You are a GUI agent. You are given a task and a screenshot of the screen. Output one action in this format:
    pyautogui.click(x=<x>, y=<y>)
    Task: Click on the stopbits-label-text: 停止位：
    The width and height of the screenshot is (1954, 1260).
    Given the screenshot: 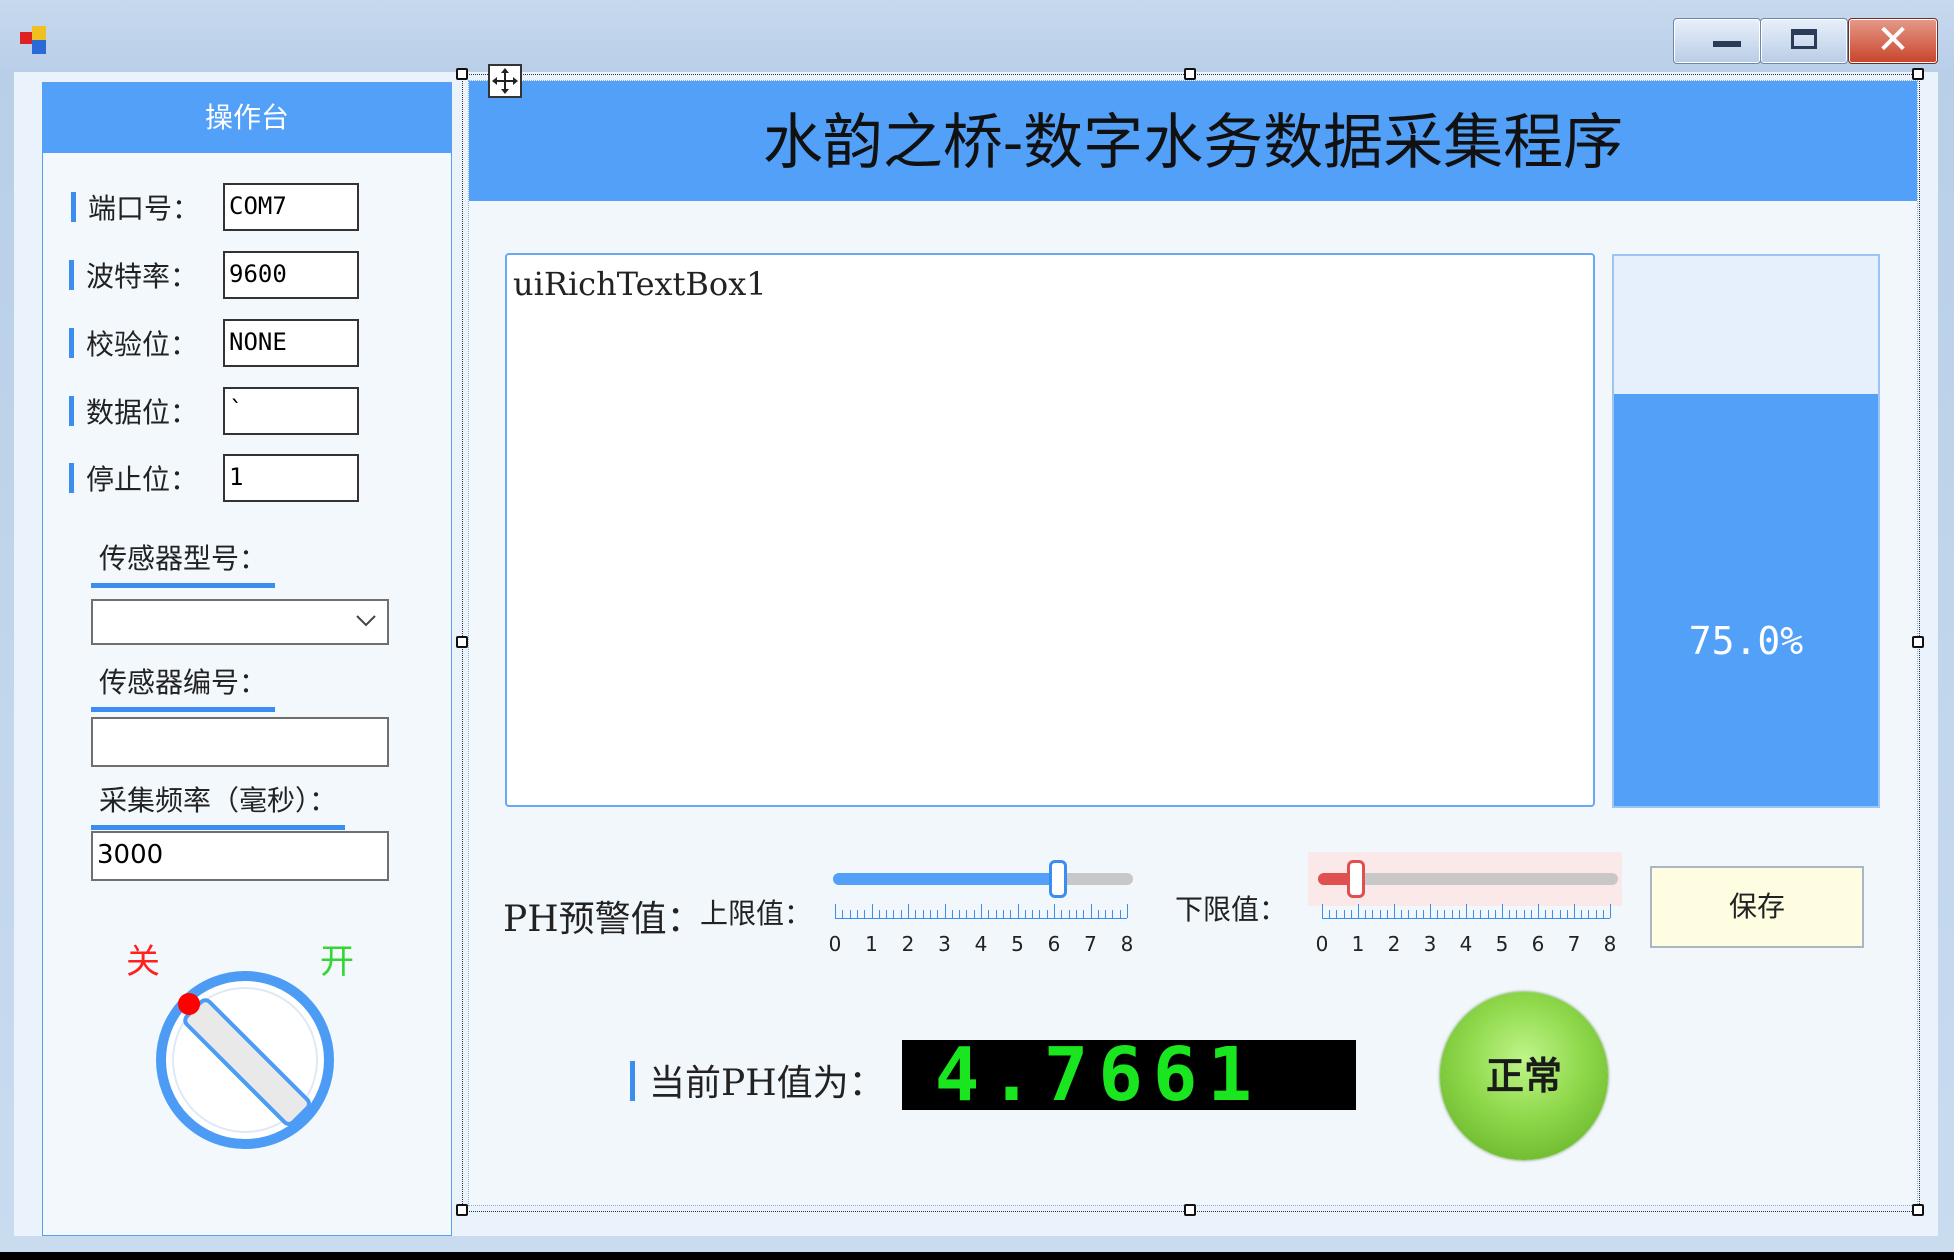 What is the action you would take?
    pyautogui.click(x=142, y=479)
    